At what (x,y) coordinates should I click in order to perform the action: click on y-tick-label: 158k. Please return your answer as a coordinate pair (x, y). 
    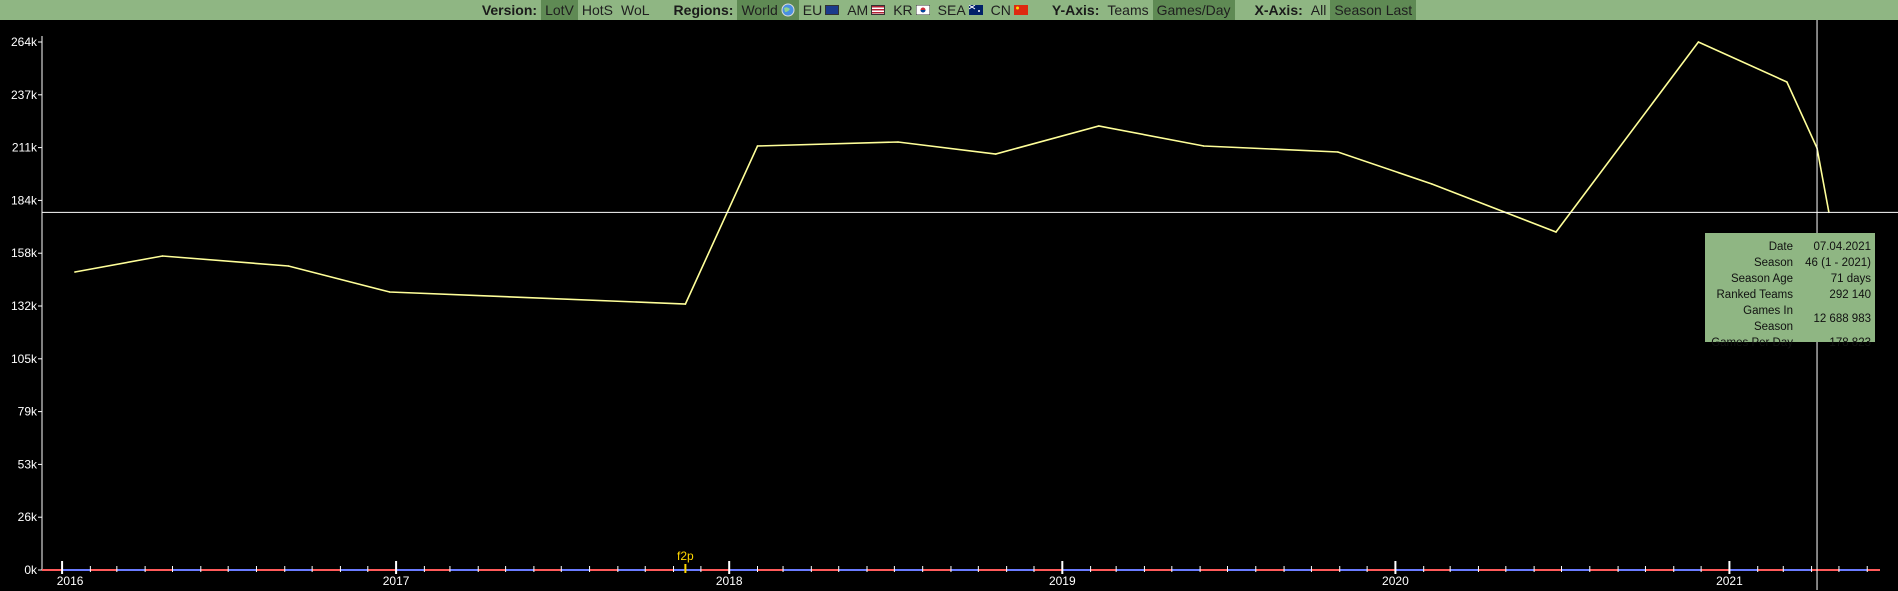
    Looking at the image, I should click on (24, 253).